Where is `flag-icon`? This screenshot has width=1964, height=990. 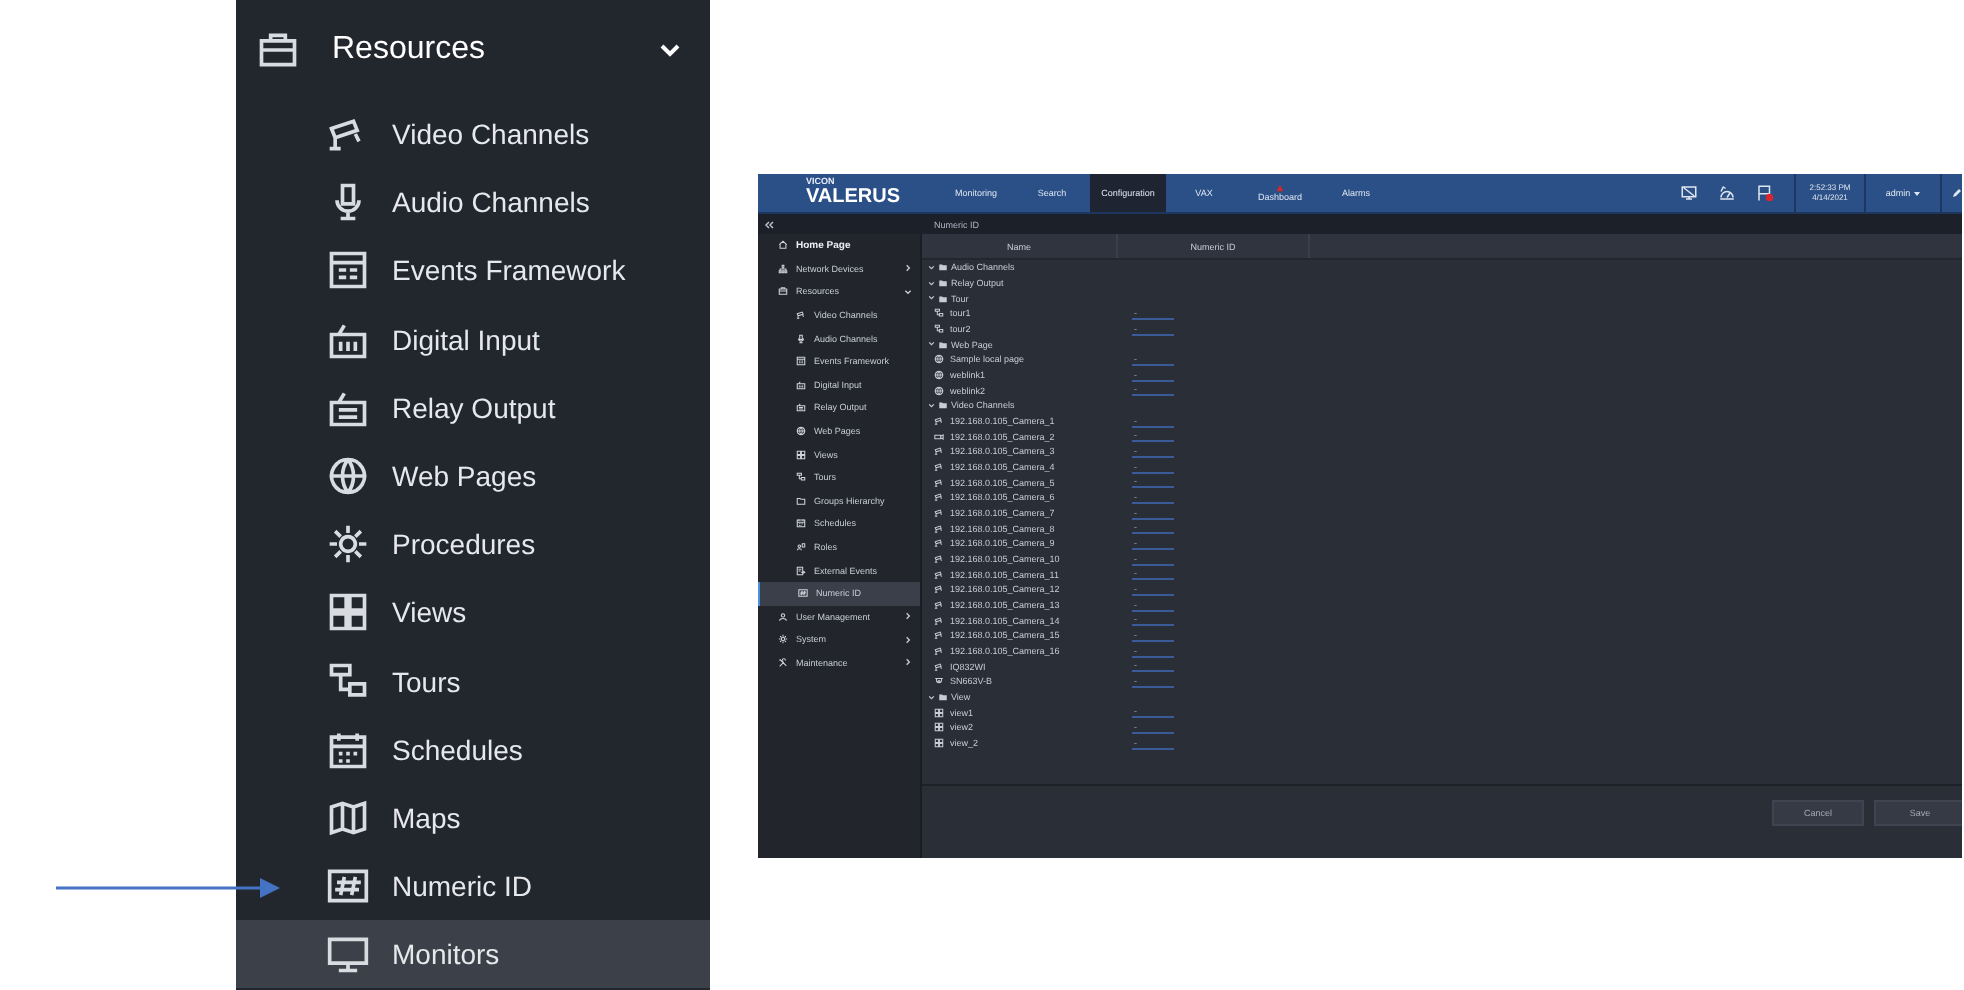
flag-icon is located at coordinates (1765, 193).